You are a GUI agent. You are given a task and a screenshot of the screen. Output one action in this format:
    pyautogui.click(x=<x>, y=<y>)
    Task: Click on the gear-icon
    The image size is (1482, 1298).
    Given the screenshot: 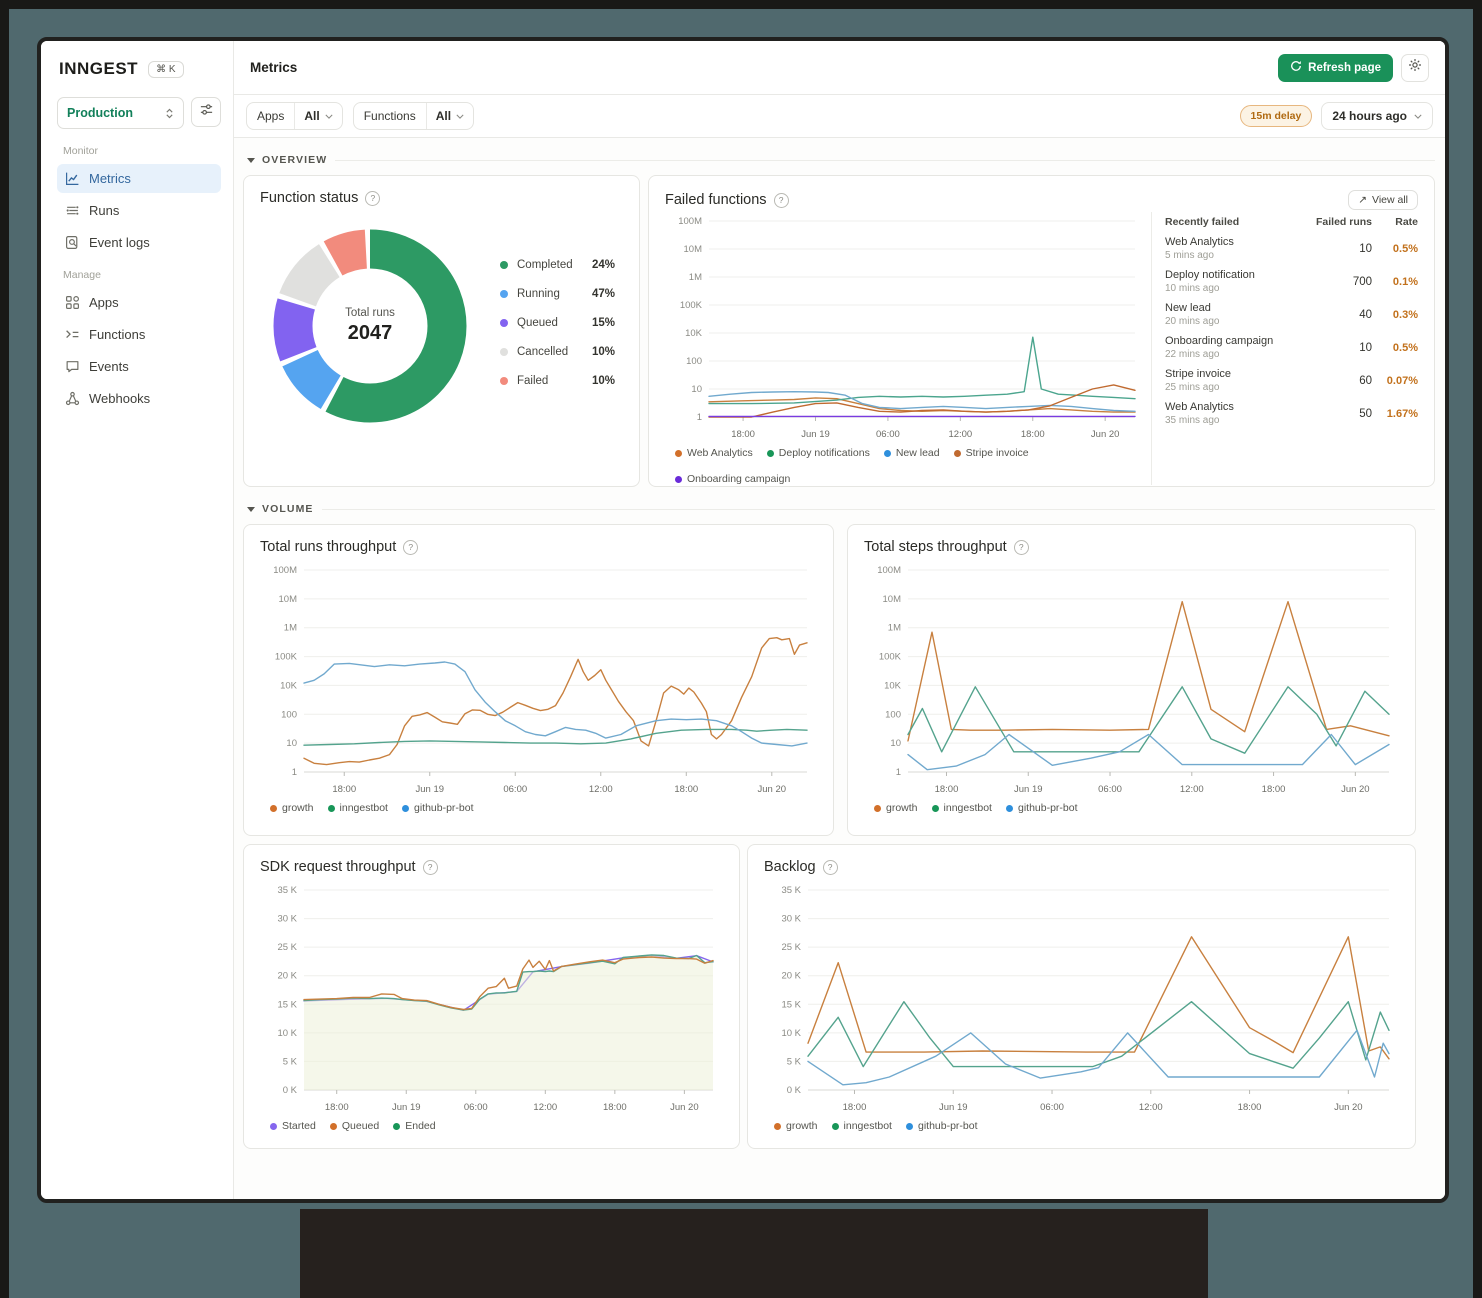 What is the action you would take?
    pyautogui.click(x=1415, y=67)
    